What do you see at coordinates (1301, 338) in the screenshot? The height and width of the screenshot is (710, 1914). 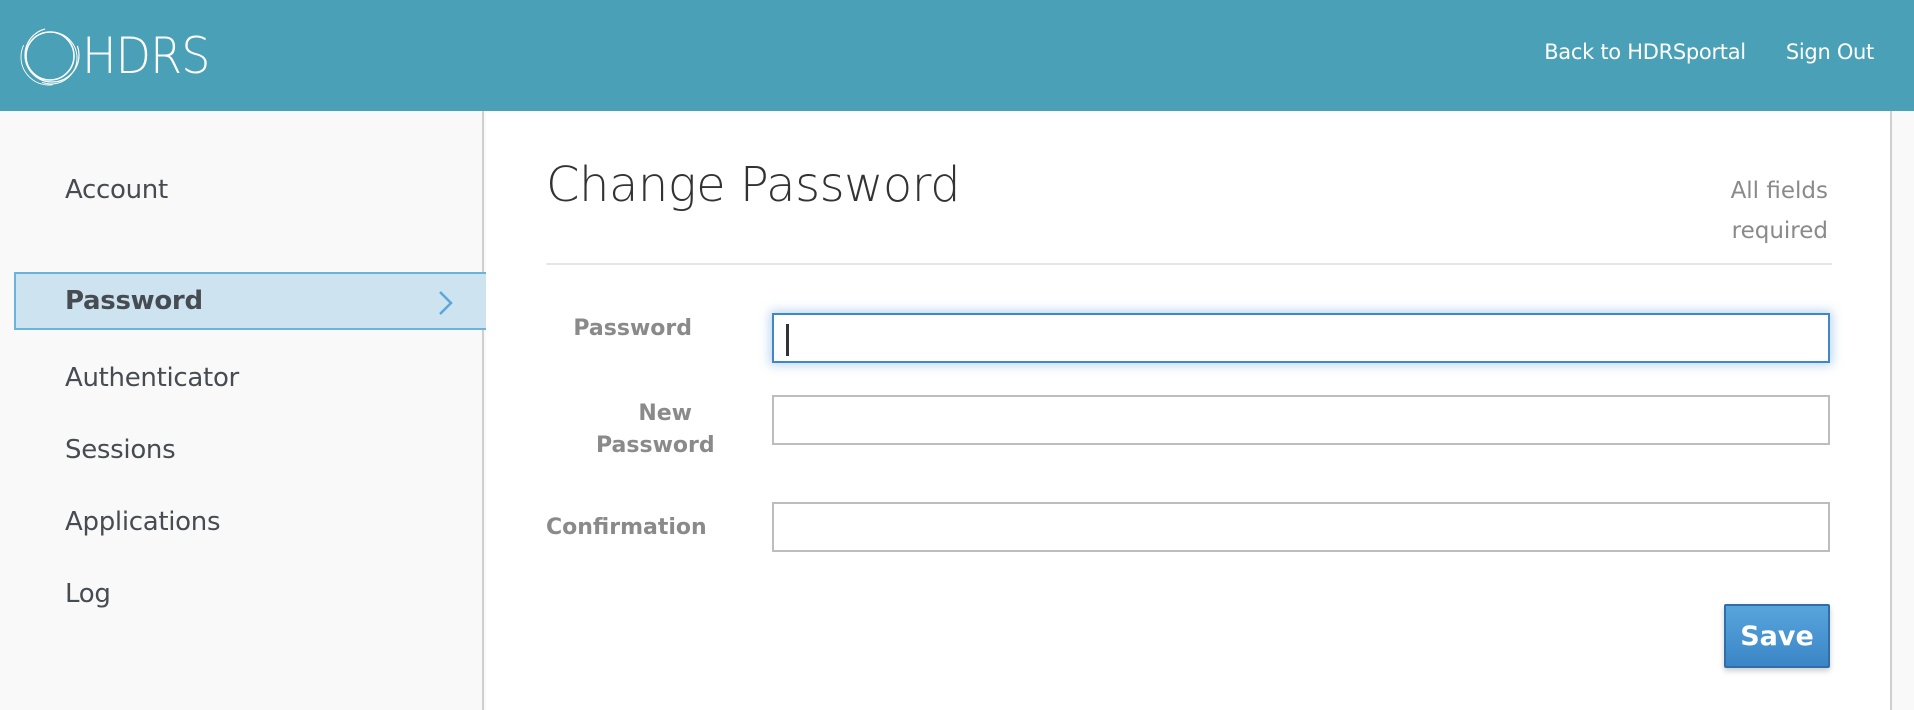 I see `current-password-input` at bounding box center [1301, 338].